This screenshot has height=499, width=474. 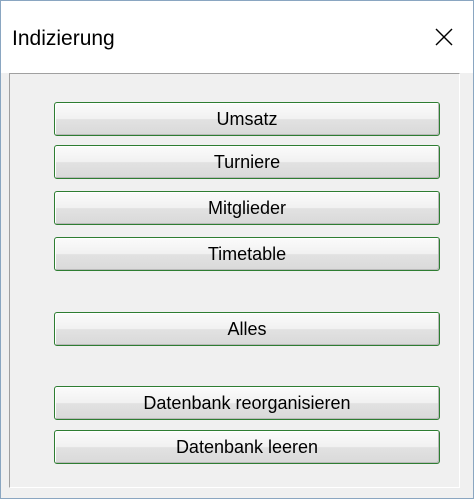 I want to click on close-button, so click(x=444, y=37).